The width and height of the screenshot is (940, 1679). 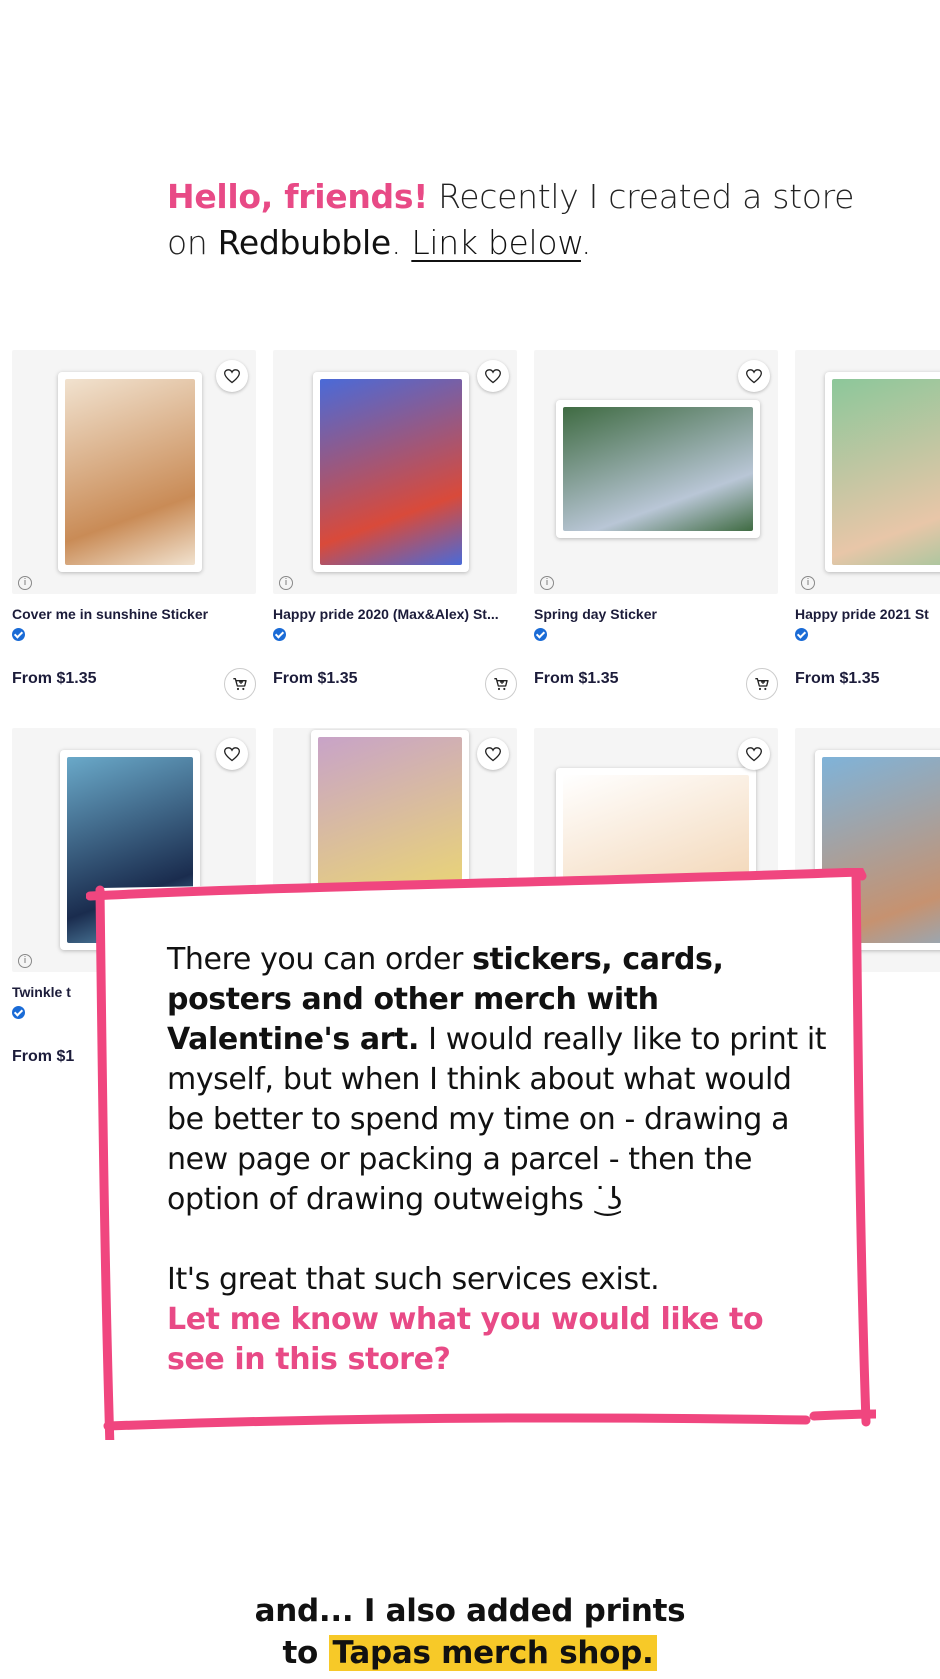 I want to click on wink-emoji: ˙͜ʖ, so click(x=607, y=1199).